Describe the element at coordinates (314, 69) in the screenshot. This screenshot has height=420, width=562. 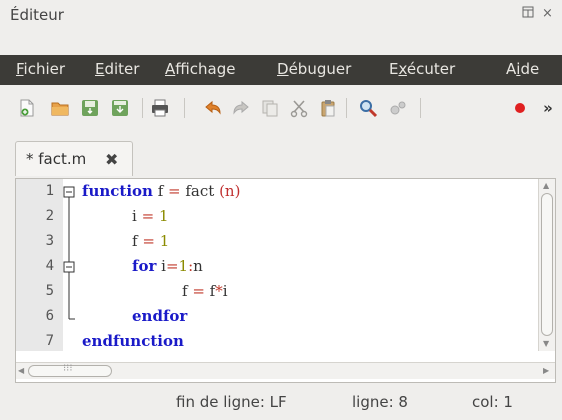
I see `menu-debuguer: Débuguer` at that location.